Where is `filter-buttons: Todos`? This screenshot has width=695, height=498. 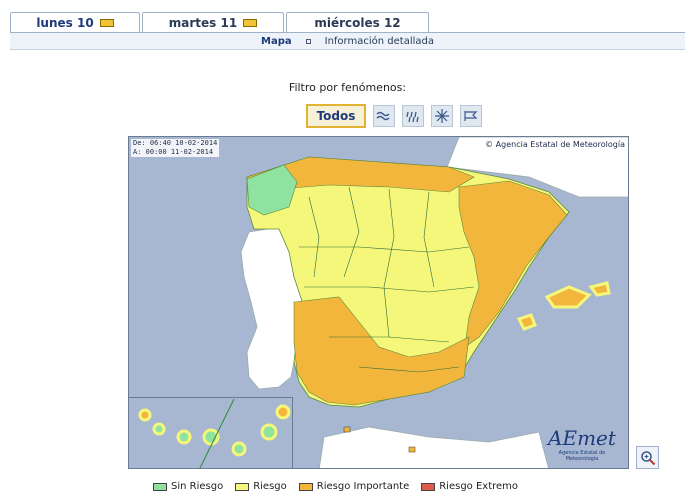 filter-buttons: Todos is located at coordinates (394, 116).